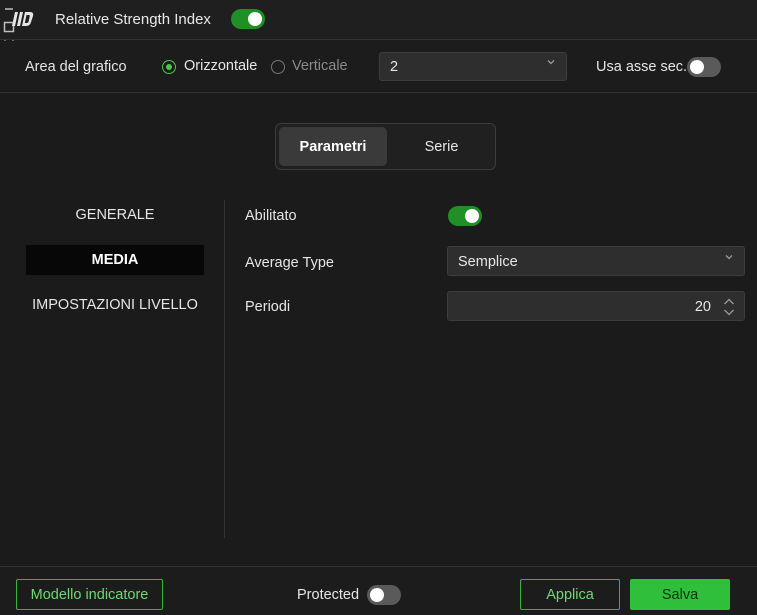 This screenshot has width=757, height=615. What do you see at coordinates (384, 595) in the screenshot?
I see `protected-toggle` at bounding box center [384, 595].